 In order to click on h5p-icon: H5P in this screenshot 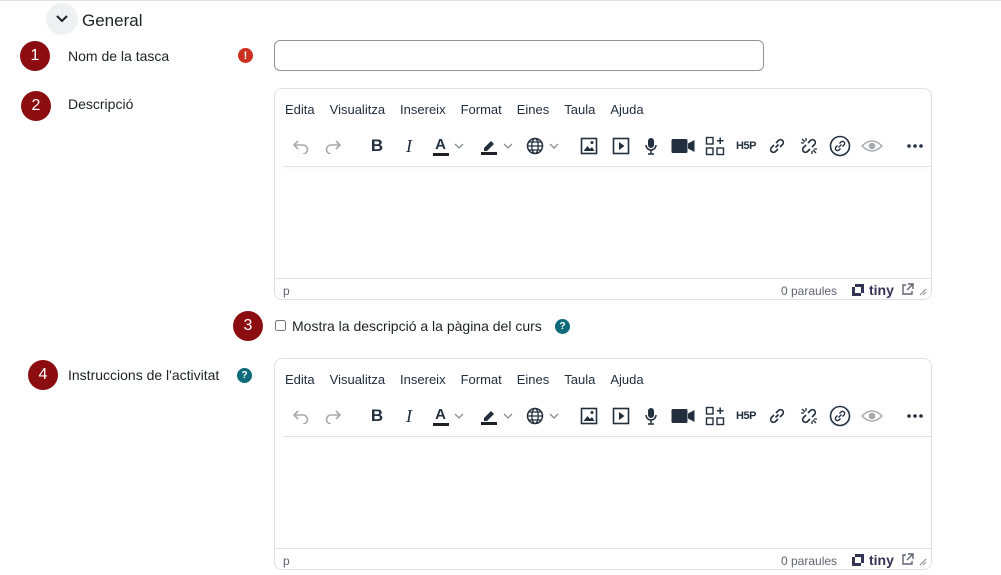, I will do `click(746, 416)`.